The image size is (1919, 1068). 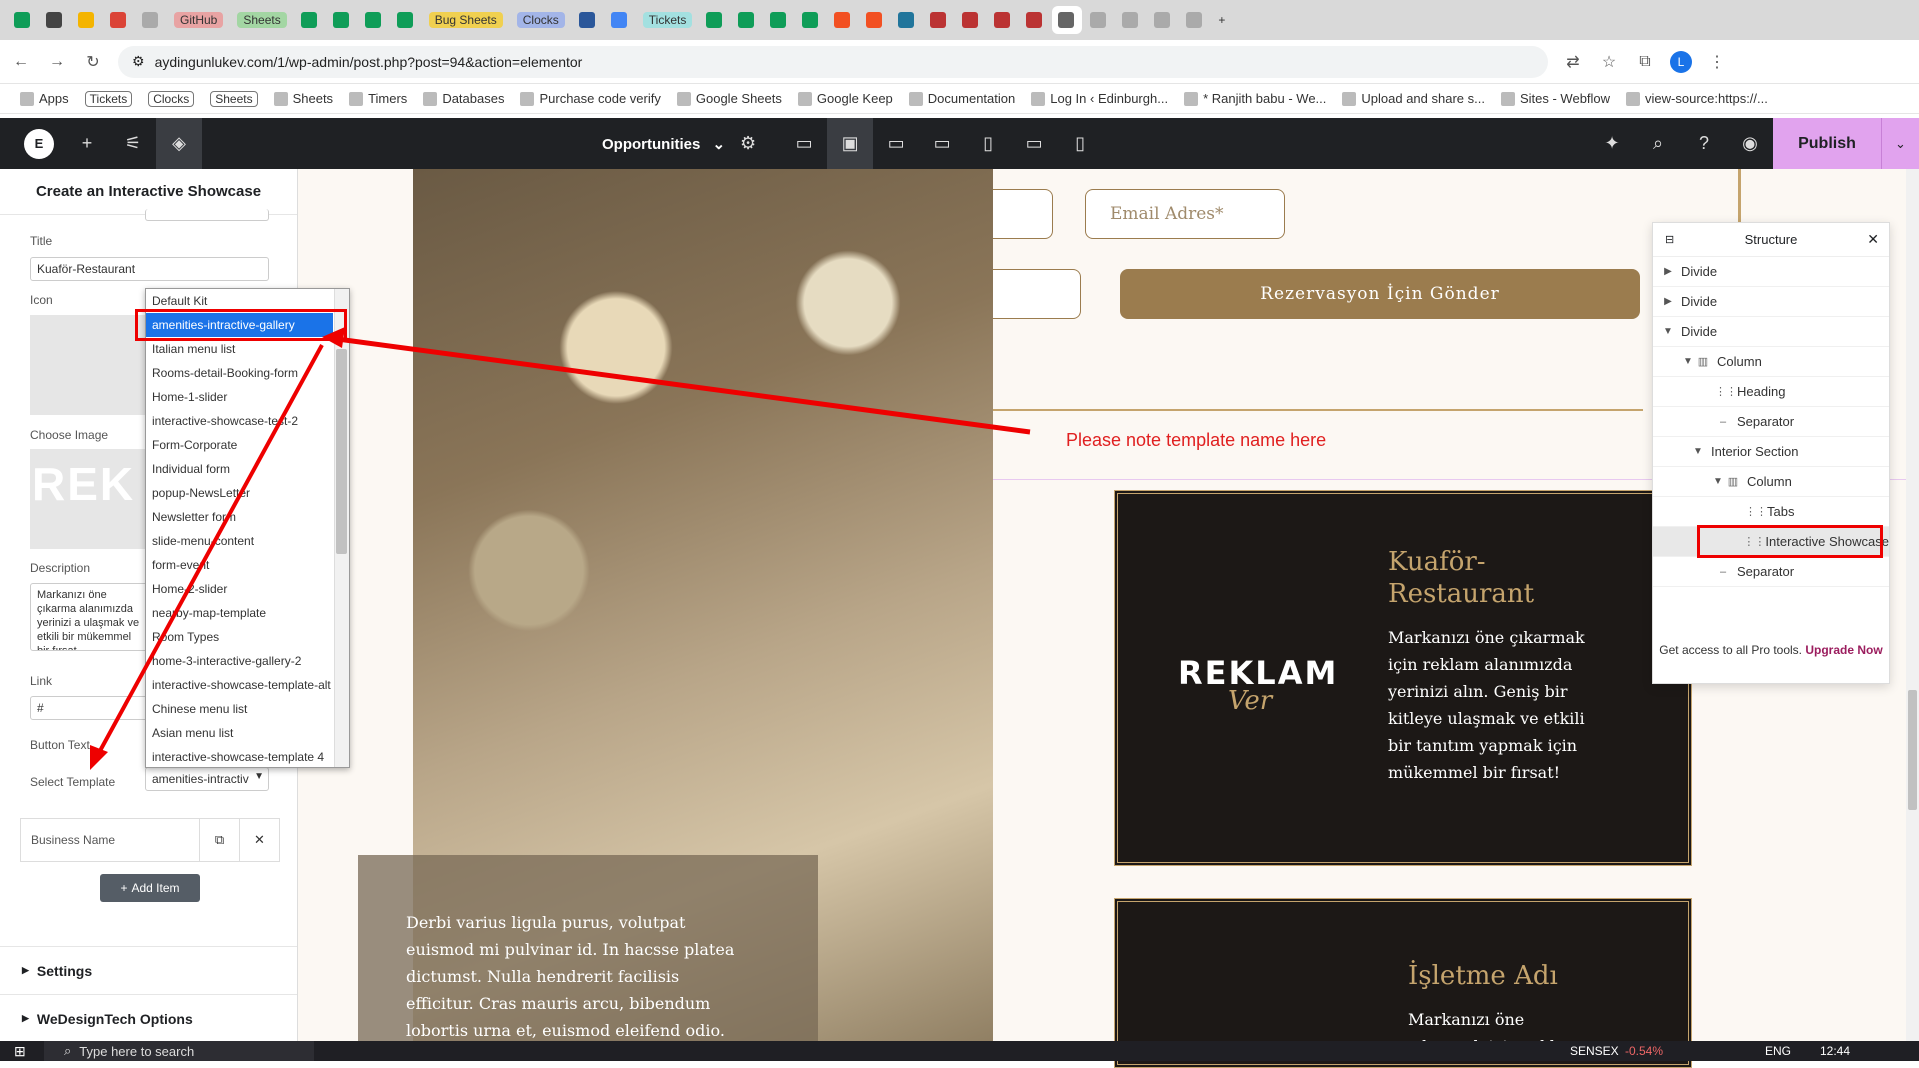 What do you see at coordinates (39, 143) in the screenshot?
I see `elementor-logo-icon: E` at bounding box center [39, 143].